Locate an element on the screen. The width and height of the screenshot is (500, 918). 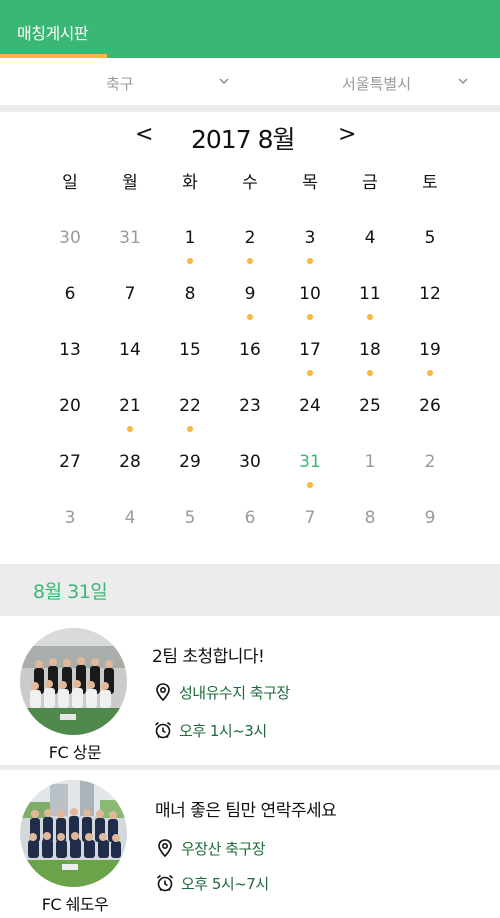
calendar-day-number: 31 is located at coordinates (130, 238).